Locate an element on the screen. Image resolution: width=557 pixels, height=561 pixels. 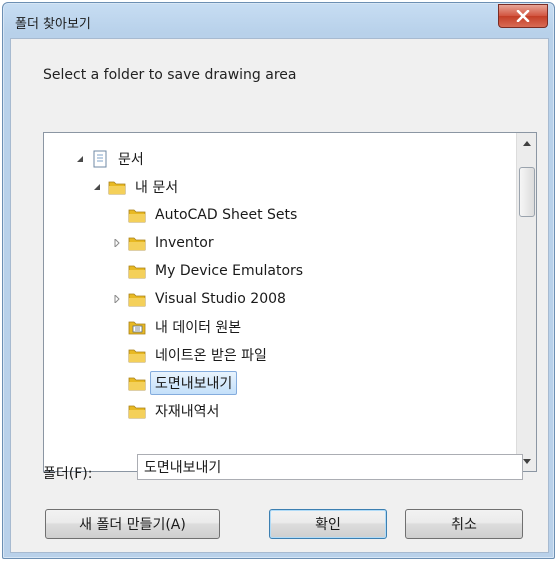
close-button is located at coordinates (523, 16).